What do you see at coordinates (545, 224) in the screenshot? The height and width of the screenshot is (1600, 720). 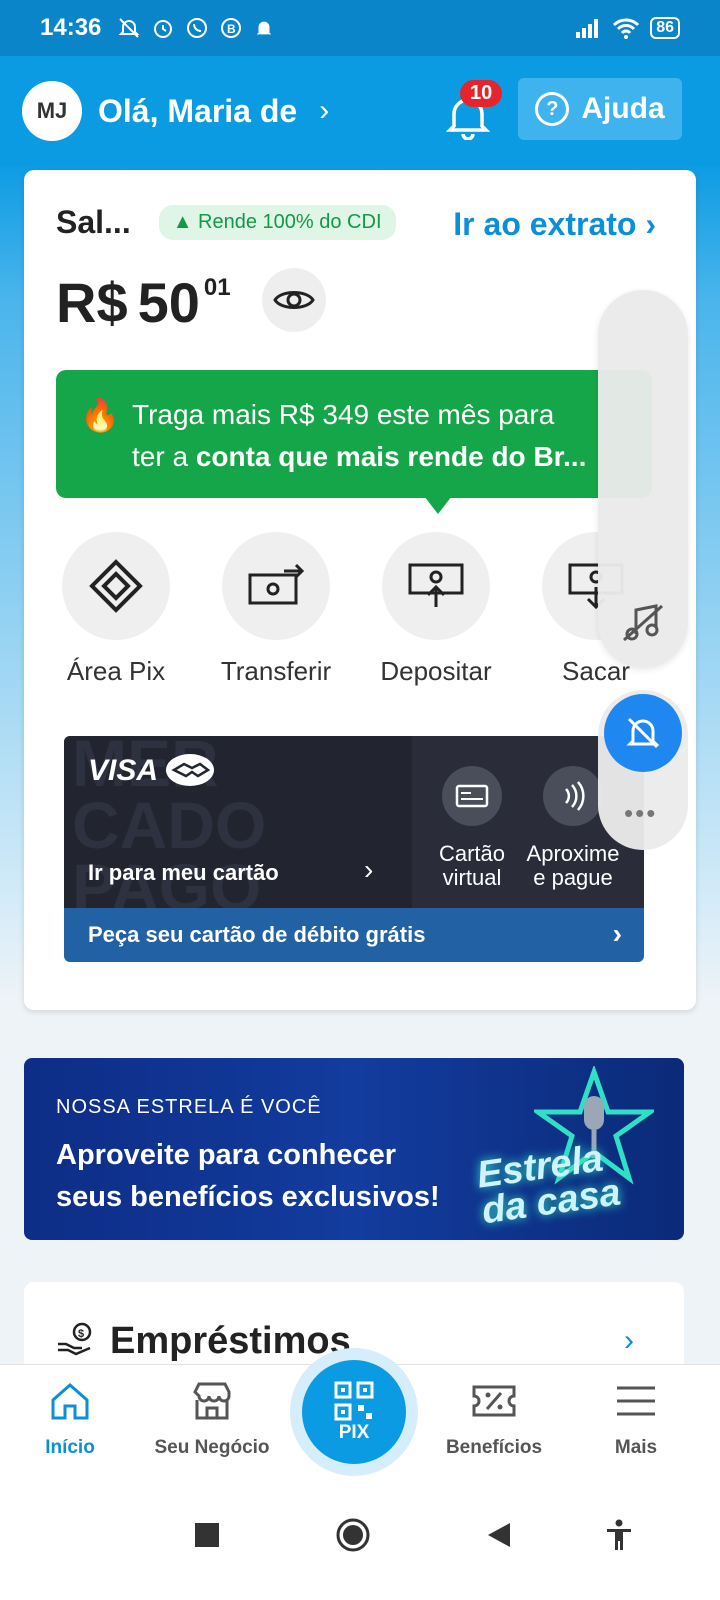 I see `statement-link-label: Ir ao extrato` at bounding box center [545, 224].